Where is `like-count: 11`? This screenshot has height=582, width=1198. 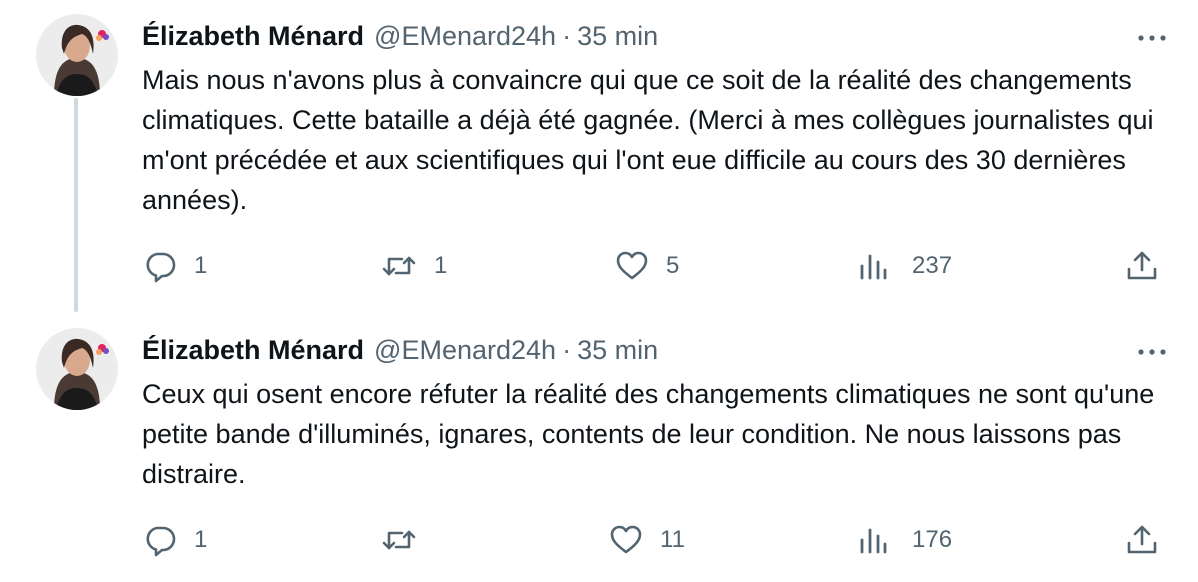 like-count: 11 is located at coordinates (672, 539).